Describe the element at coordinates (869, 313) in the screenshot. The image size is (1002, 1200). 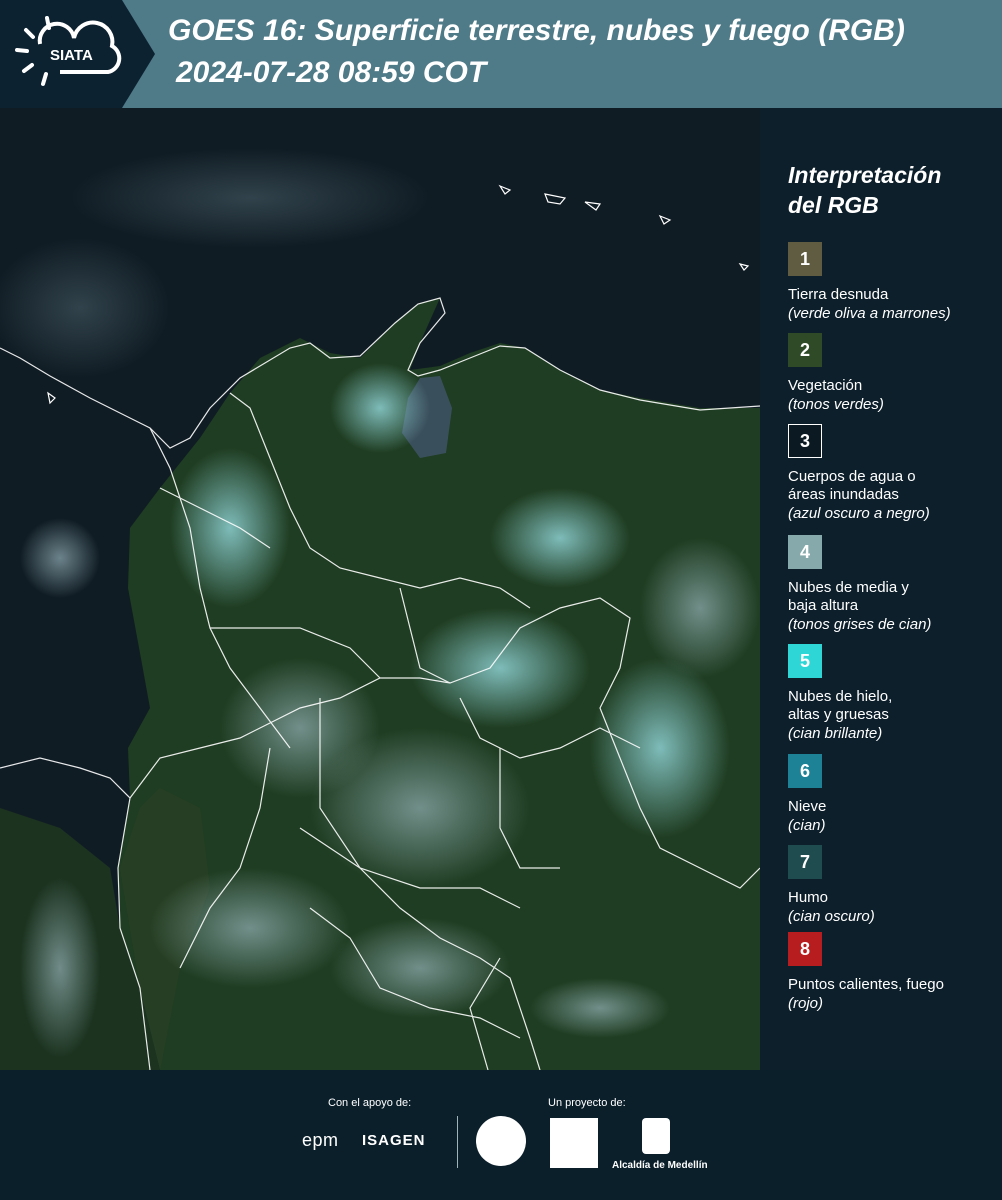
I see `legend-note: (verde oliva a marrones)` at that location.